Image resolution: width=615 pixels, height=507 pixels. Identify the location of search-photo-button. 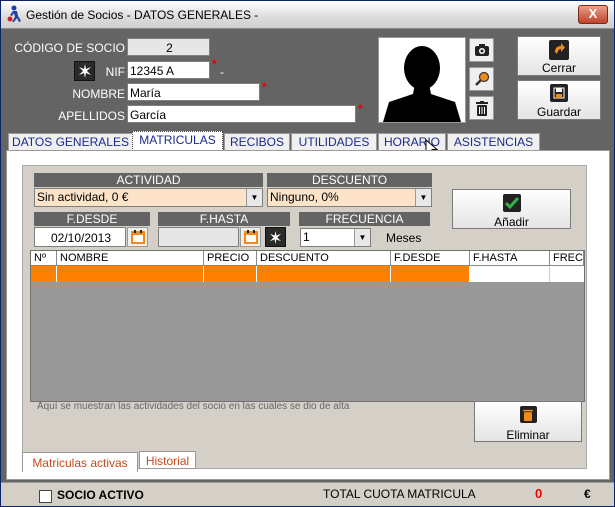
(481, 79).